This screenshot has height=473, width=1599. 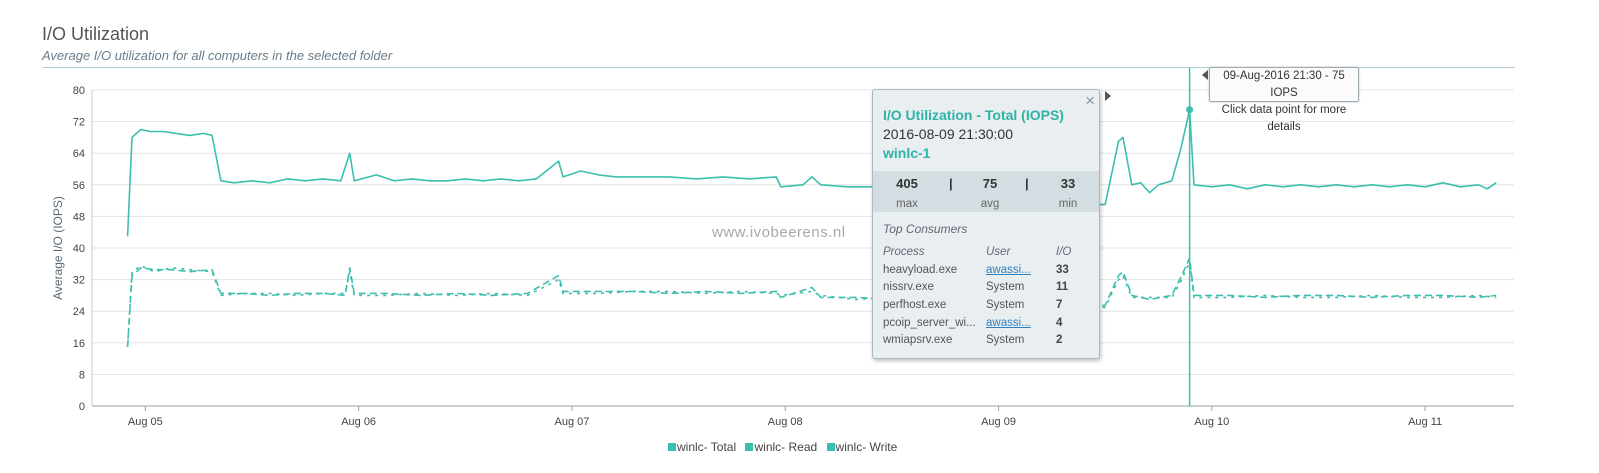 I want to click on table-row: pcoip_server_wi... awassi... 4, so click(x=977, y=323).